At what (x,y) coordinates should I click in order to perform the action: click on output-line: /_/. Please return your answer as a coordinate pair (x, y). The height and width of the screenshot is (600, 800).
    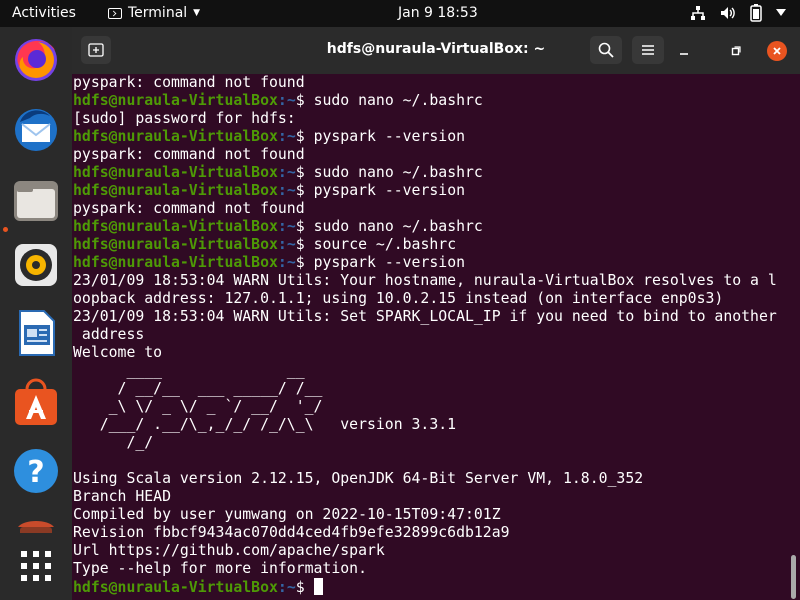
    Looking at the image, I should click on (425, 443).